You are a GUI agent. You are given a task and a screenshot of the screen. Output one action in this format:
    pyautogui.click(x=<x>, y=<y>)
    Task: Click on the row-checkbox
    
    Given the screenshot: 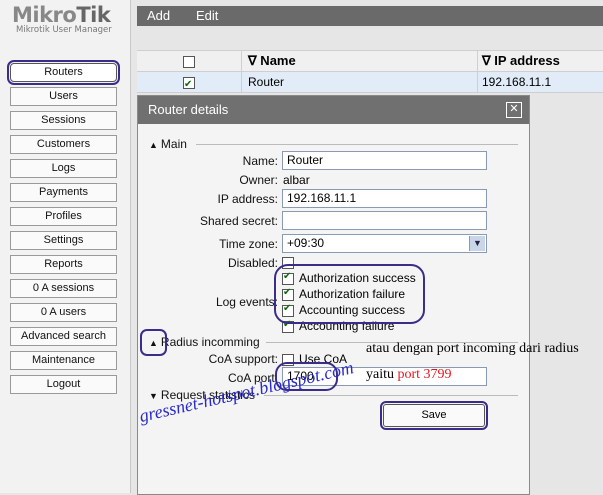 What is the action you would take?
    pyautogui.click(x=189, y=85)
    